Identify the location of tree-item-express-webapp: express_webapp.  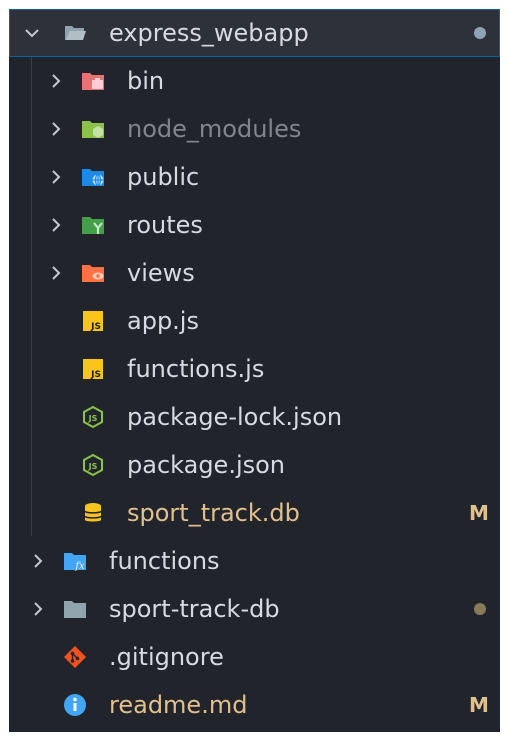
(254, 33).